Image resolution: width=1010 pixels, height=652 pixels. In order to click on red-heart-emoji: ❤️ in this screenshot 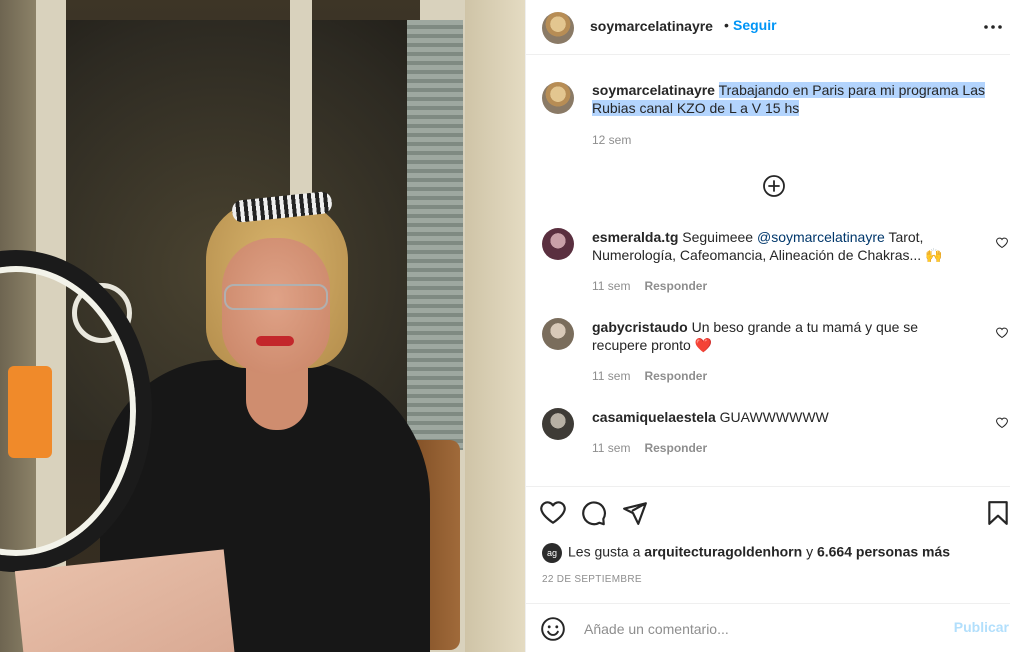, I will do `click(703, 345)`.